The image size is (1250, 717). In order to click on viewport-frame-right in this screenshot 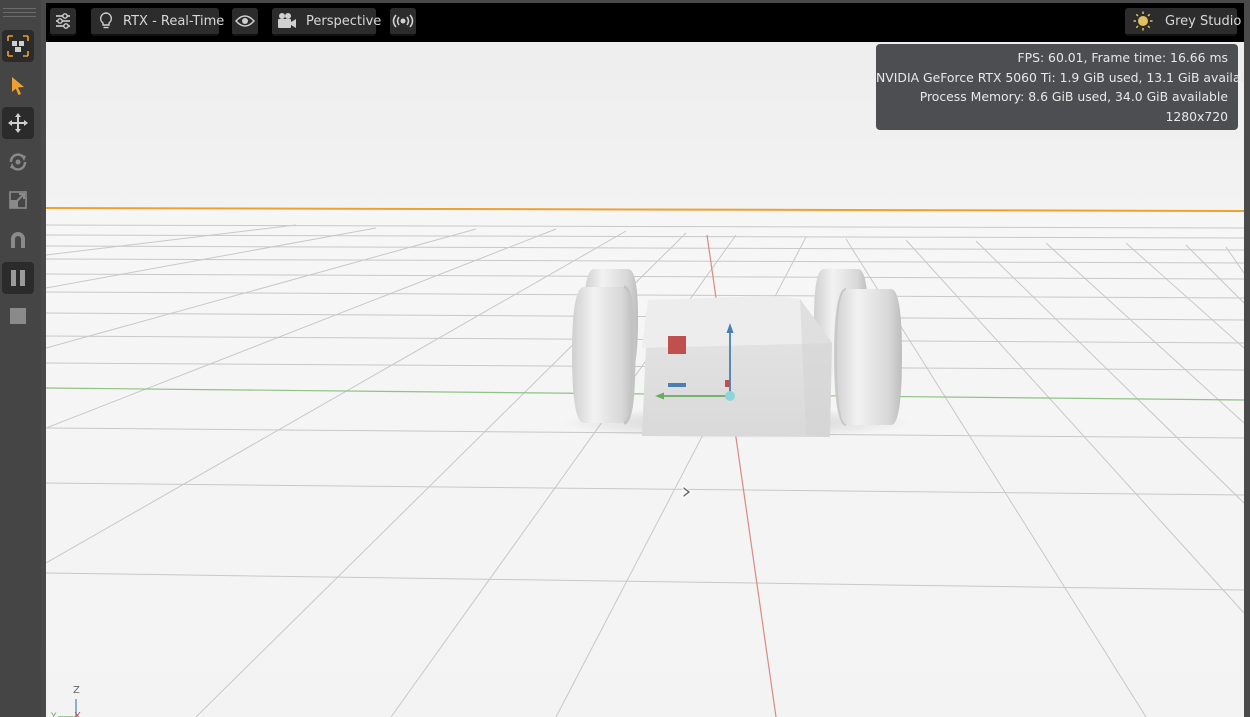, I will do `click(1247, 358)`.